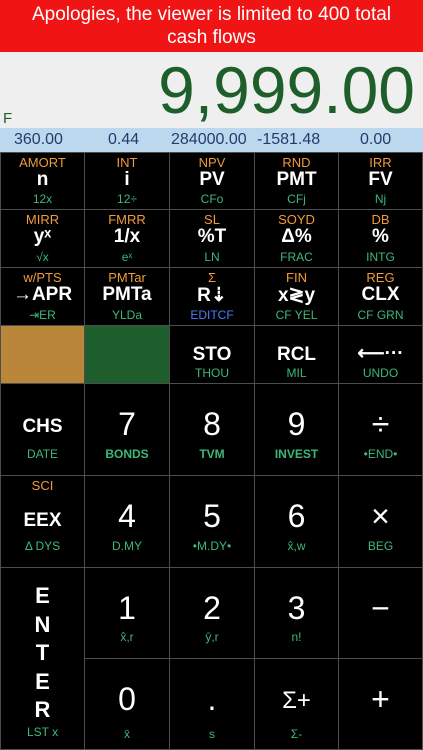 The width and height of the screenshot is (423, 750). Describe the element at coordinates (212, 315) in the screenshot. I see `key-label-bottom: EDITCF` at that location.